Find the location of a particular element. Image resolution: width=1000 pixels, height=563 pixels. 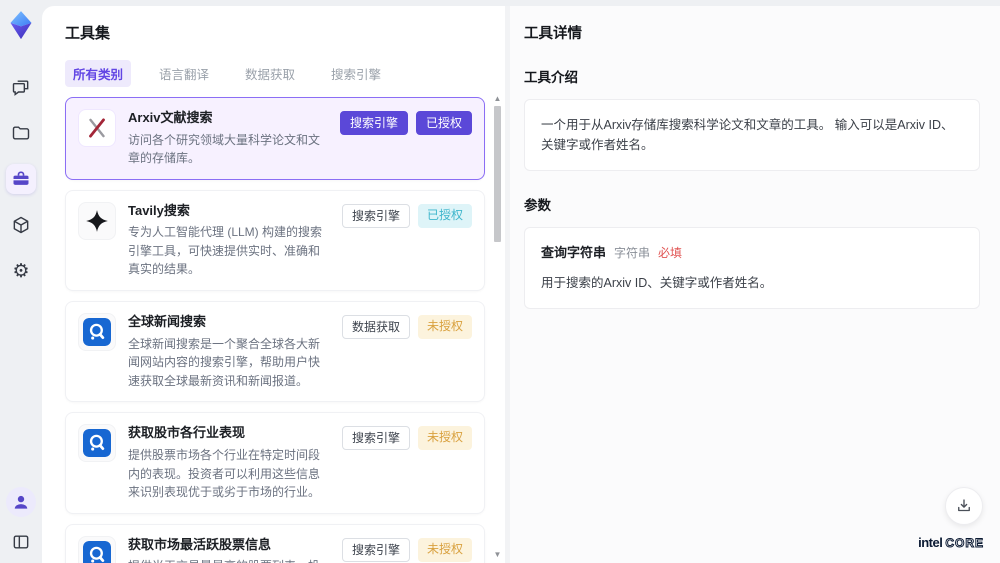

tool-category-badge: 数据获取 is located at coordinates (375, 327).